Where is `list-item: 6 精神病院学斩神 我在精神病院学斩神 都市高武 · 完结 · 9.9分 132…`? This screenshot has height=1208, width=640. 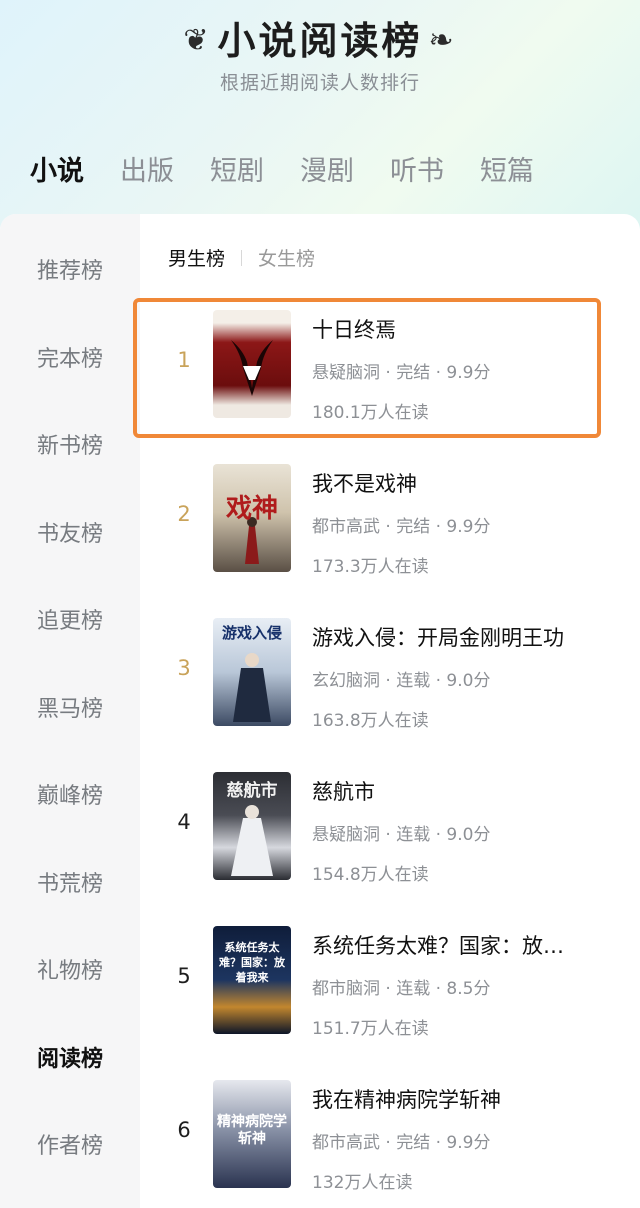 list-item: 6 精神病院学斩神 我在精神病院学斩神 都市高武 · 完结 · 9.9分 132… is located at coordinates (390, 1136).